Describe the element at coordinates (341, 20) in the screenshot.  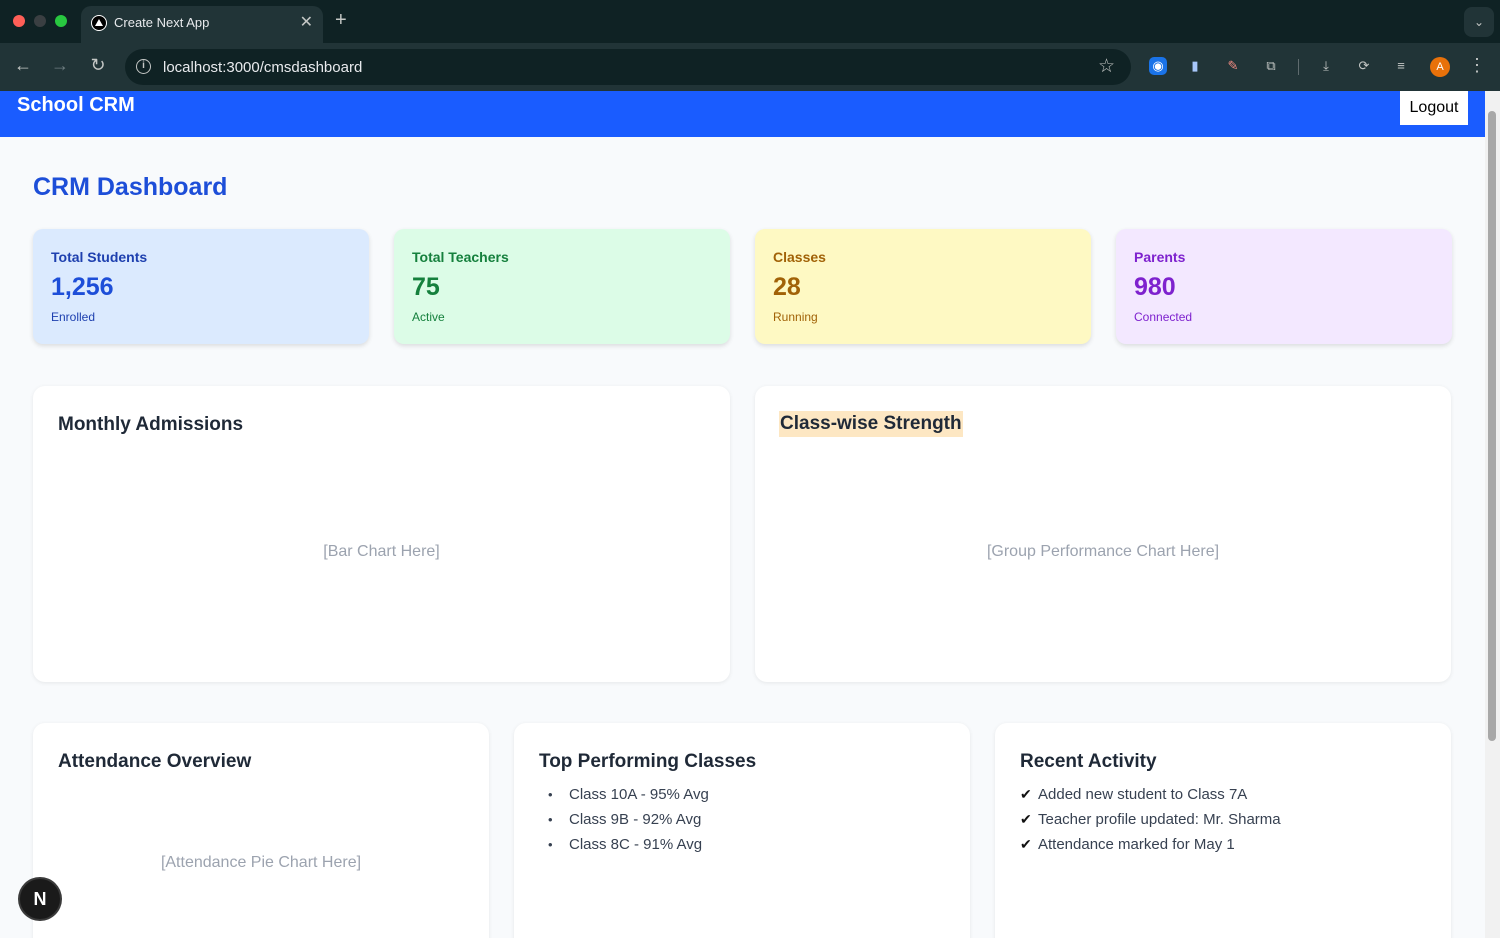
I see `new-tab-icon: +` at that location.